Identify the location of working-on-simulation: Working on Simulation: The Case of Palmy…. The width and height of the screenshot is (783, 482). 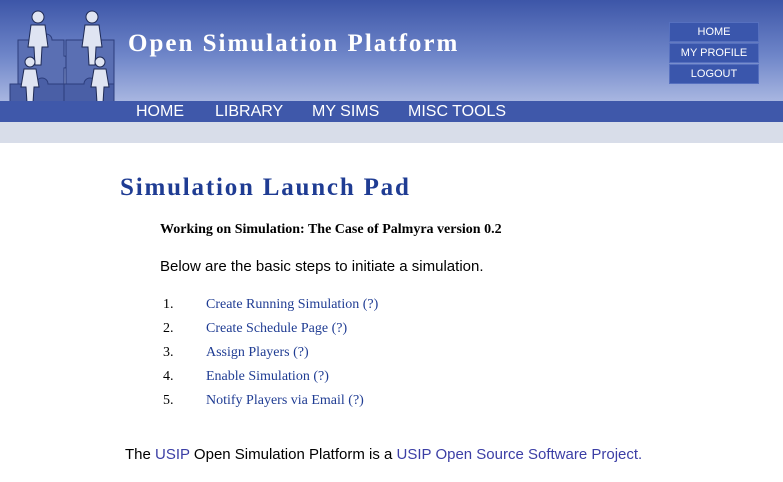
(331, 229).